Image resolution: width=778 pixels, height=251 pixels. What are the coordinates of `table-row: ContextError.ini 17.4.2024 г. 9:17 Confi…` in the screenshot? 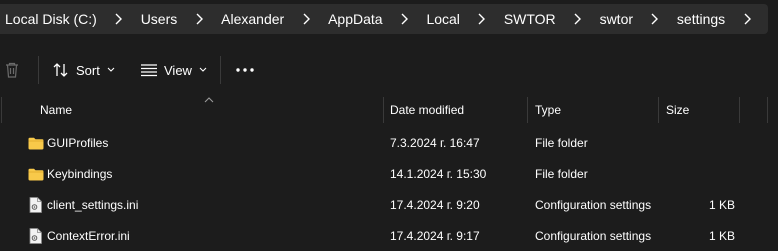 It's located at (389, 236).